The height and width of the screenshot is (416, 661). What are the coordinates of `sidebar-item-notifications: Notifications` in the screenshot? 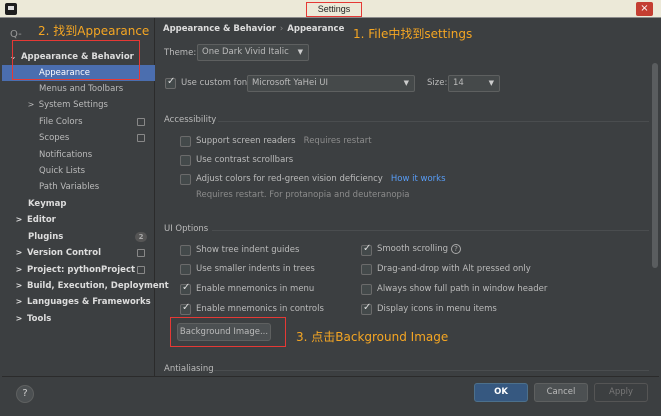 It's located at (78, 155).